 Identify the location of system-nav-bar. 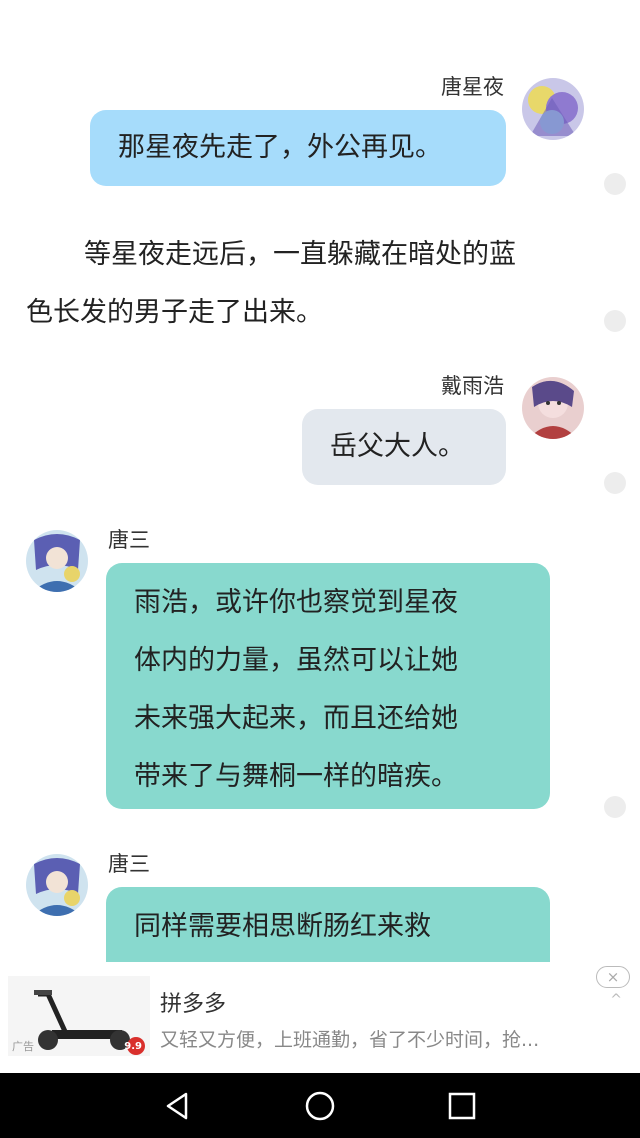
(320, 1105).